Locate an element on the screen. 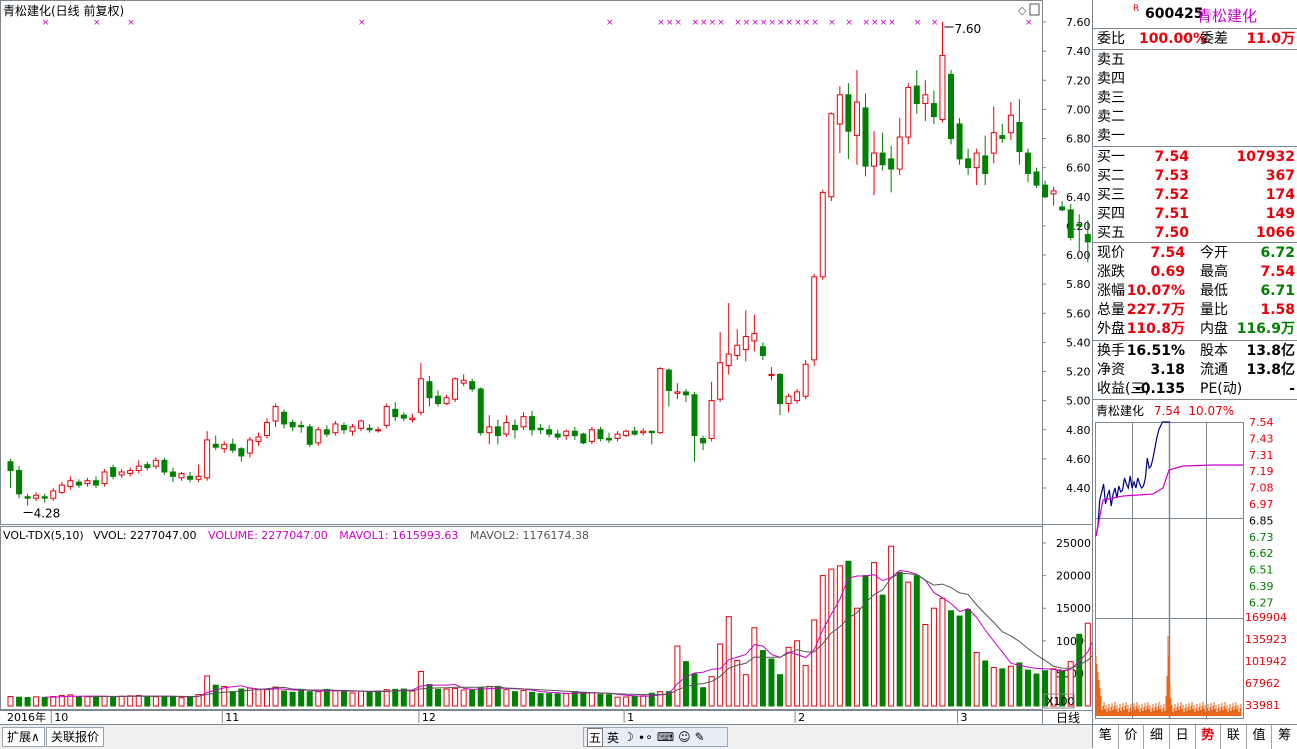 This screenshot has height=749, width=1297. price-tick: 5.20 is located at coordinates (1078, 372).